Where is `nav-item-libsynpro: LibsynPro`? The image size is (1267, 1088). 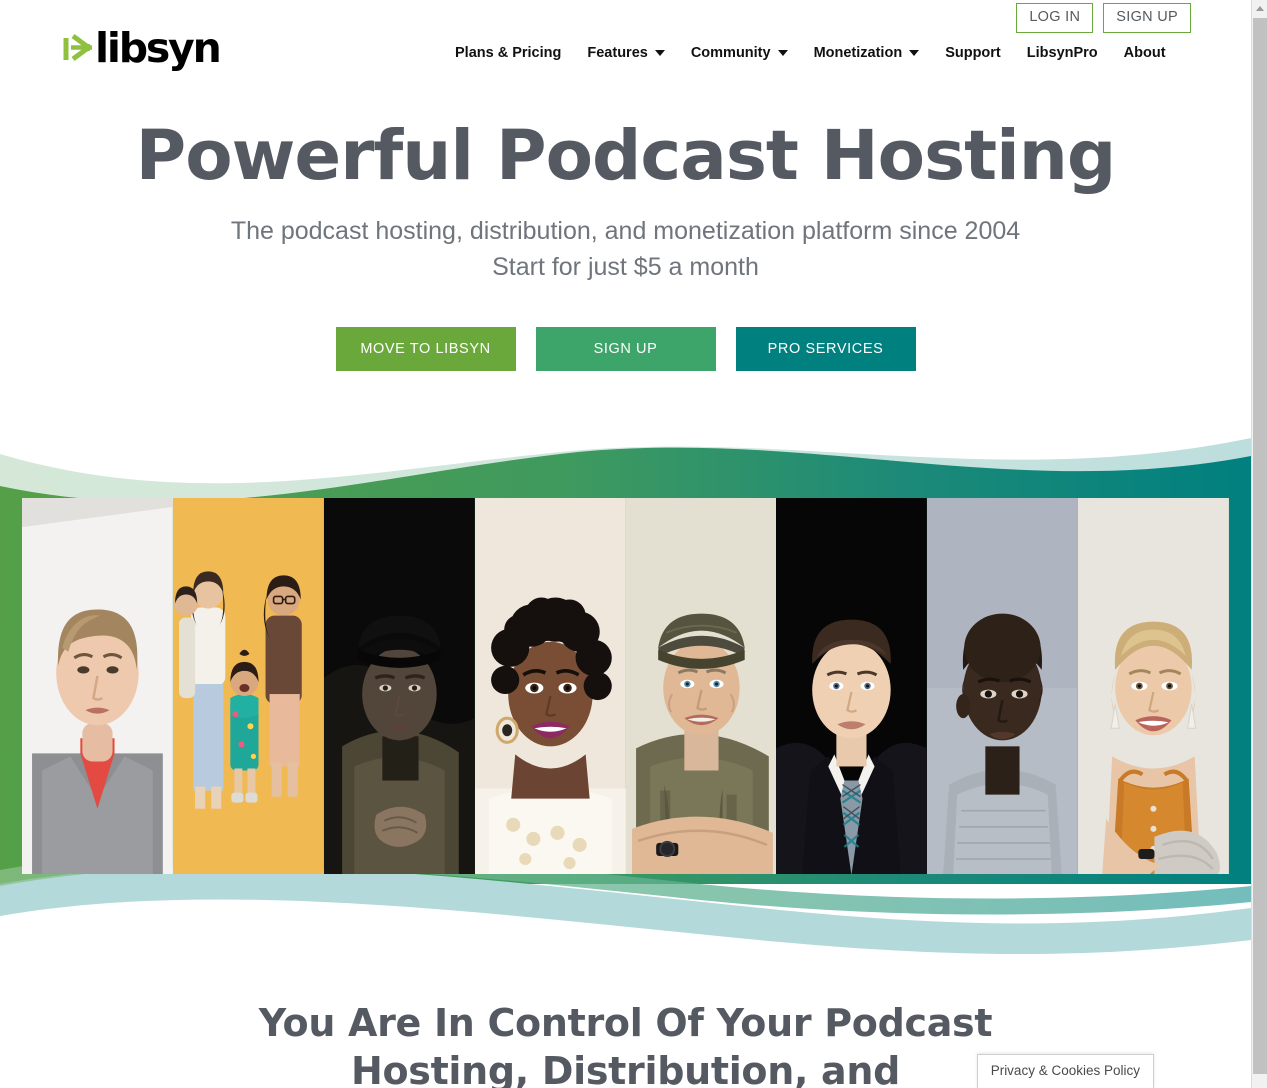
nav-item-libsynpro: LibsynPro is located at coordinates (1062, 53).